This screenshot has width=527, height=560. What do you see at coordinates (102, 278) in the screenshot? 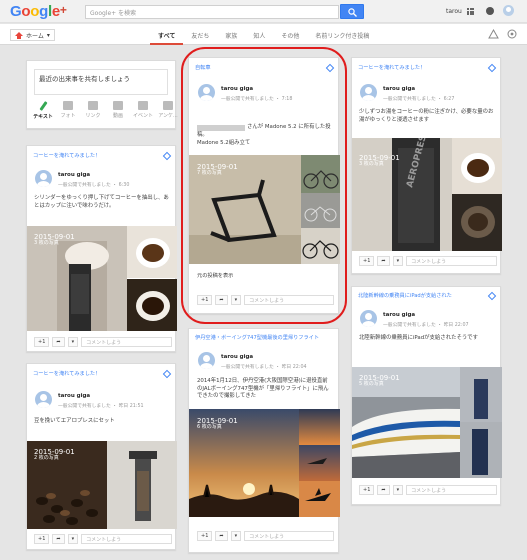
I see `photo-album: 2015-09-01 3 枚の写真` at bounding box center [102, 278].